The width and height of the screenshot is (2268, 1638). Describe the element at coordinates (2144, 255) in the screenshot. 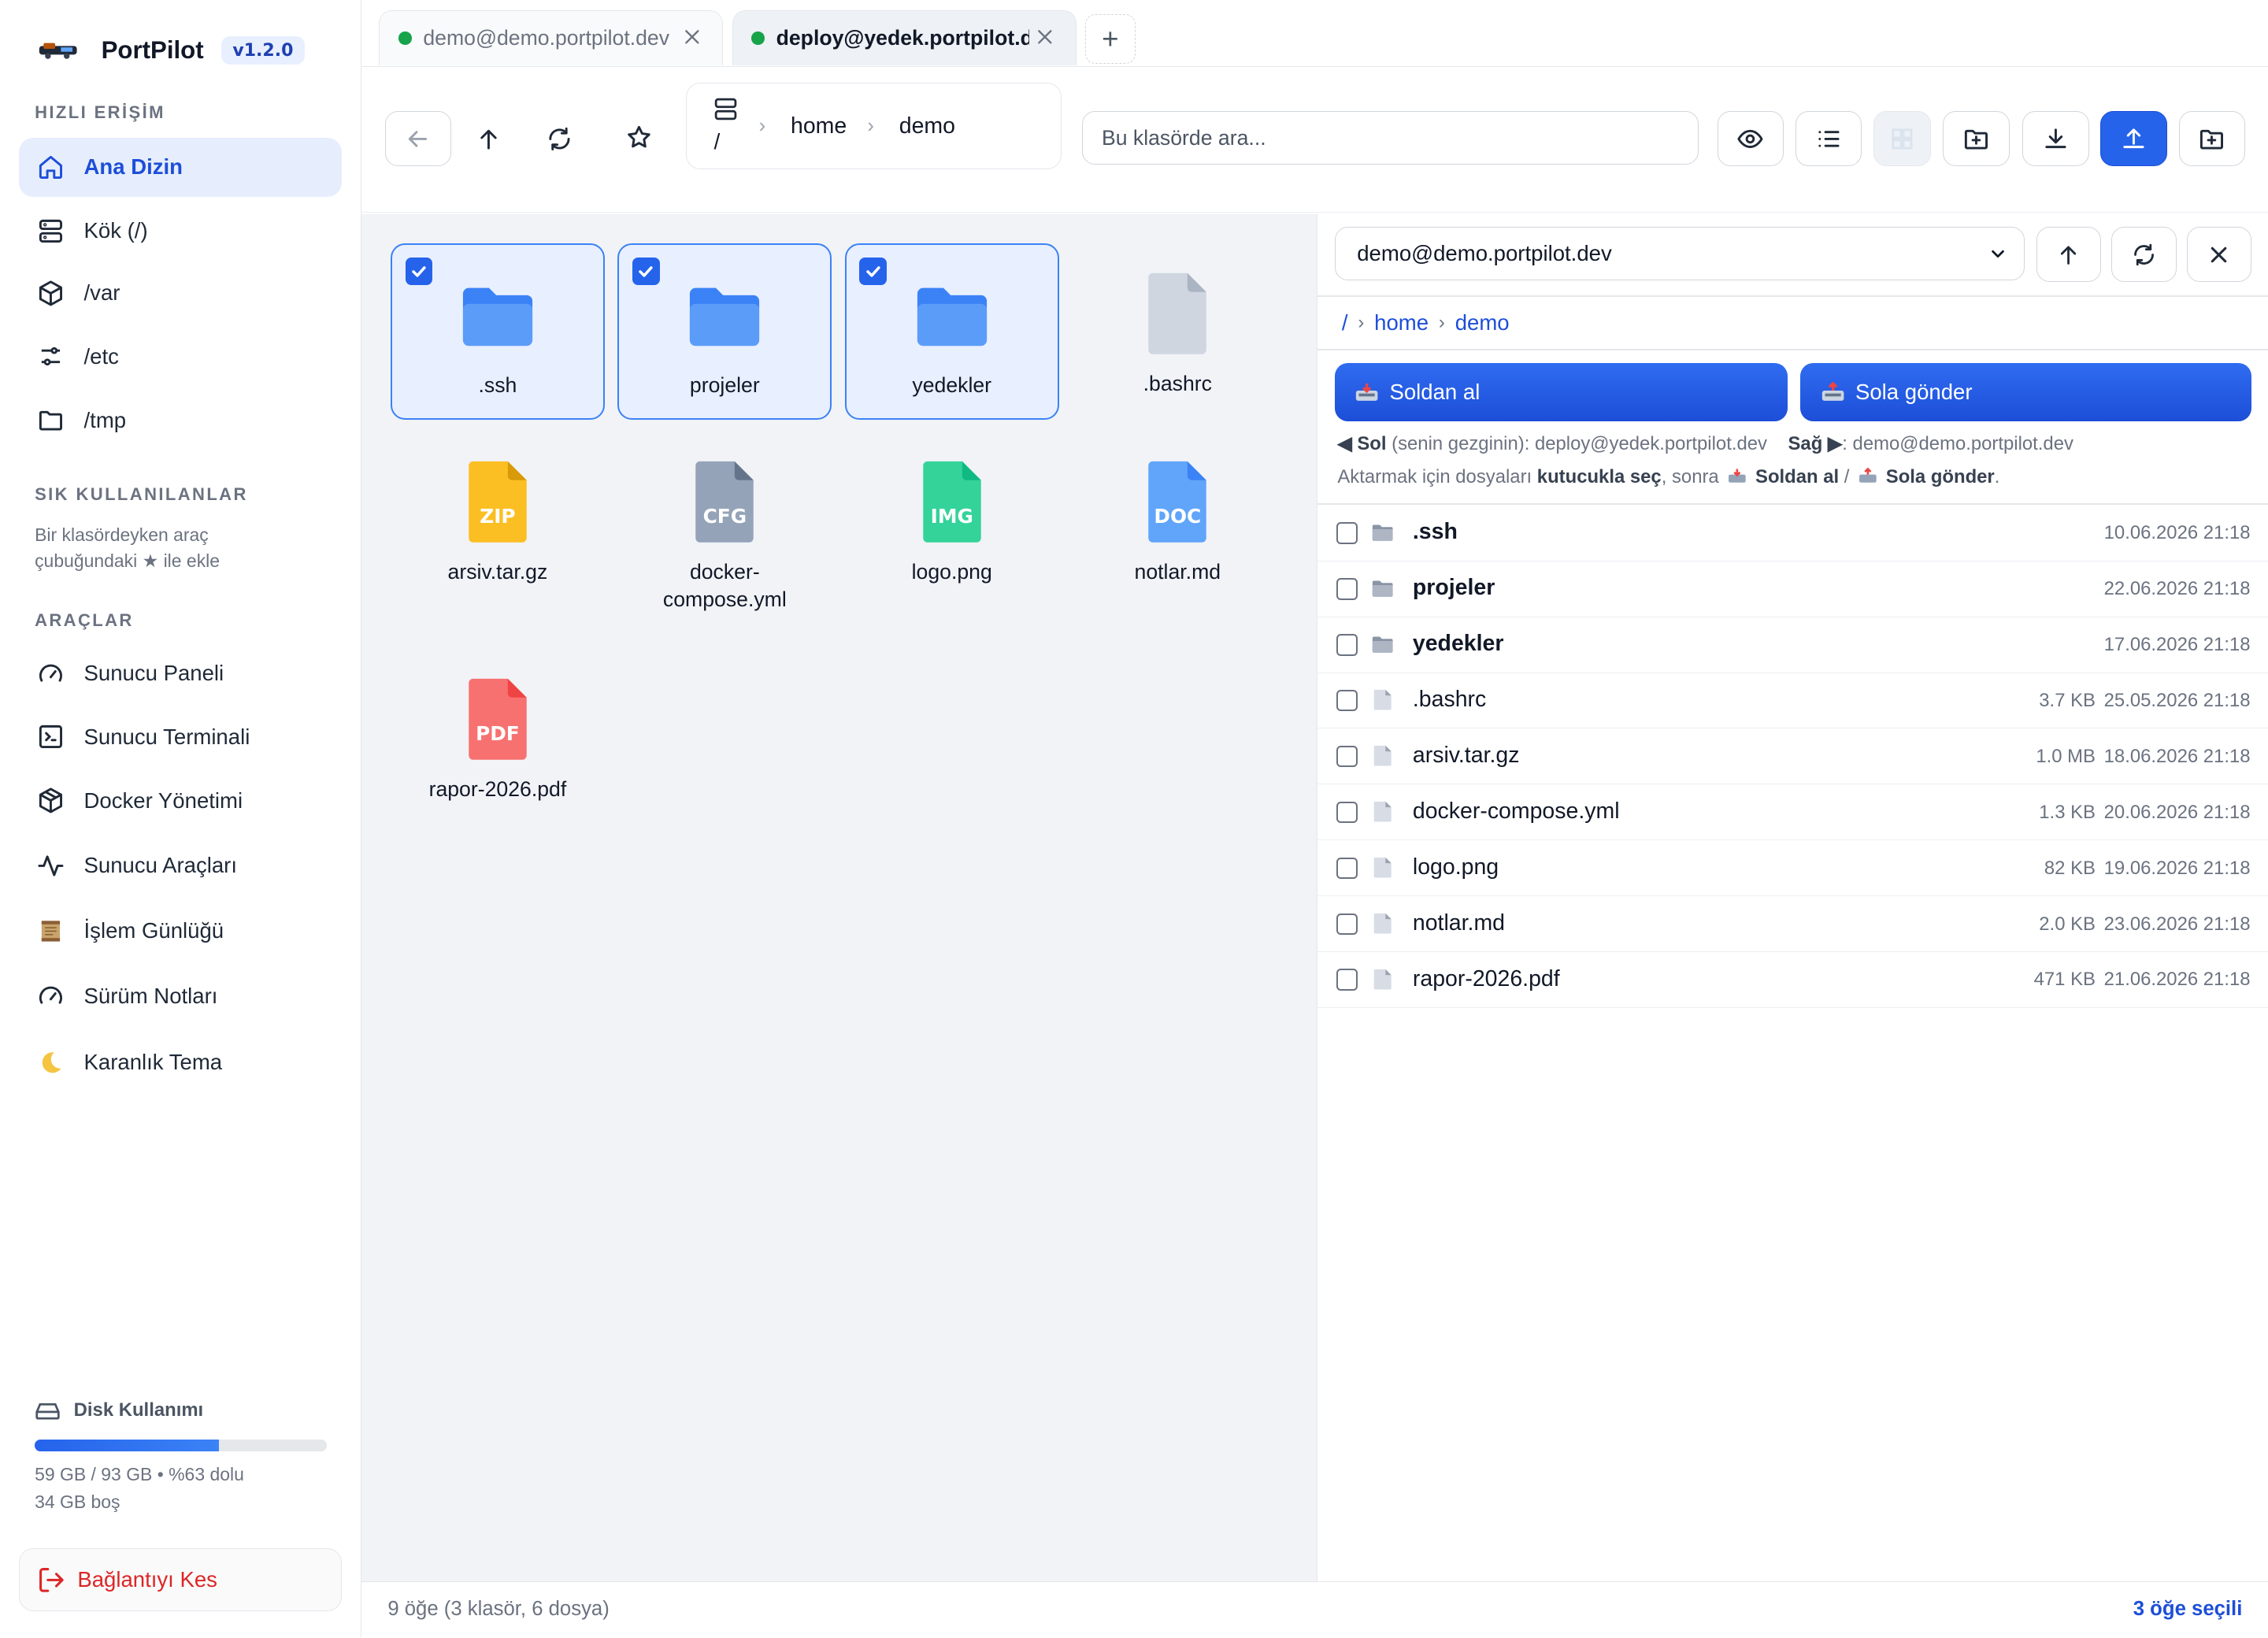

I see `remote-refresh-button` at that location.